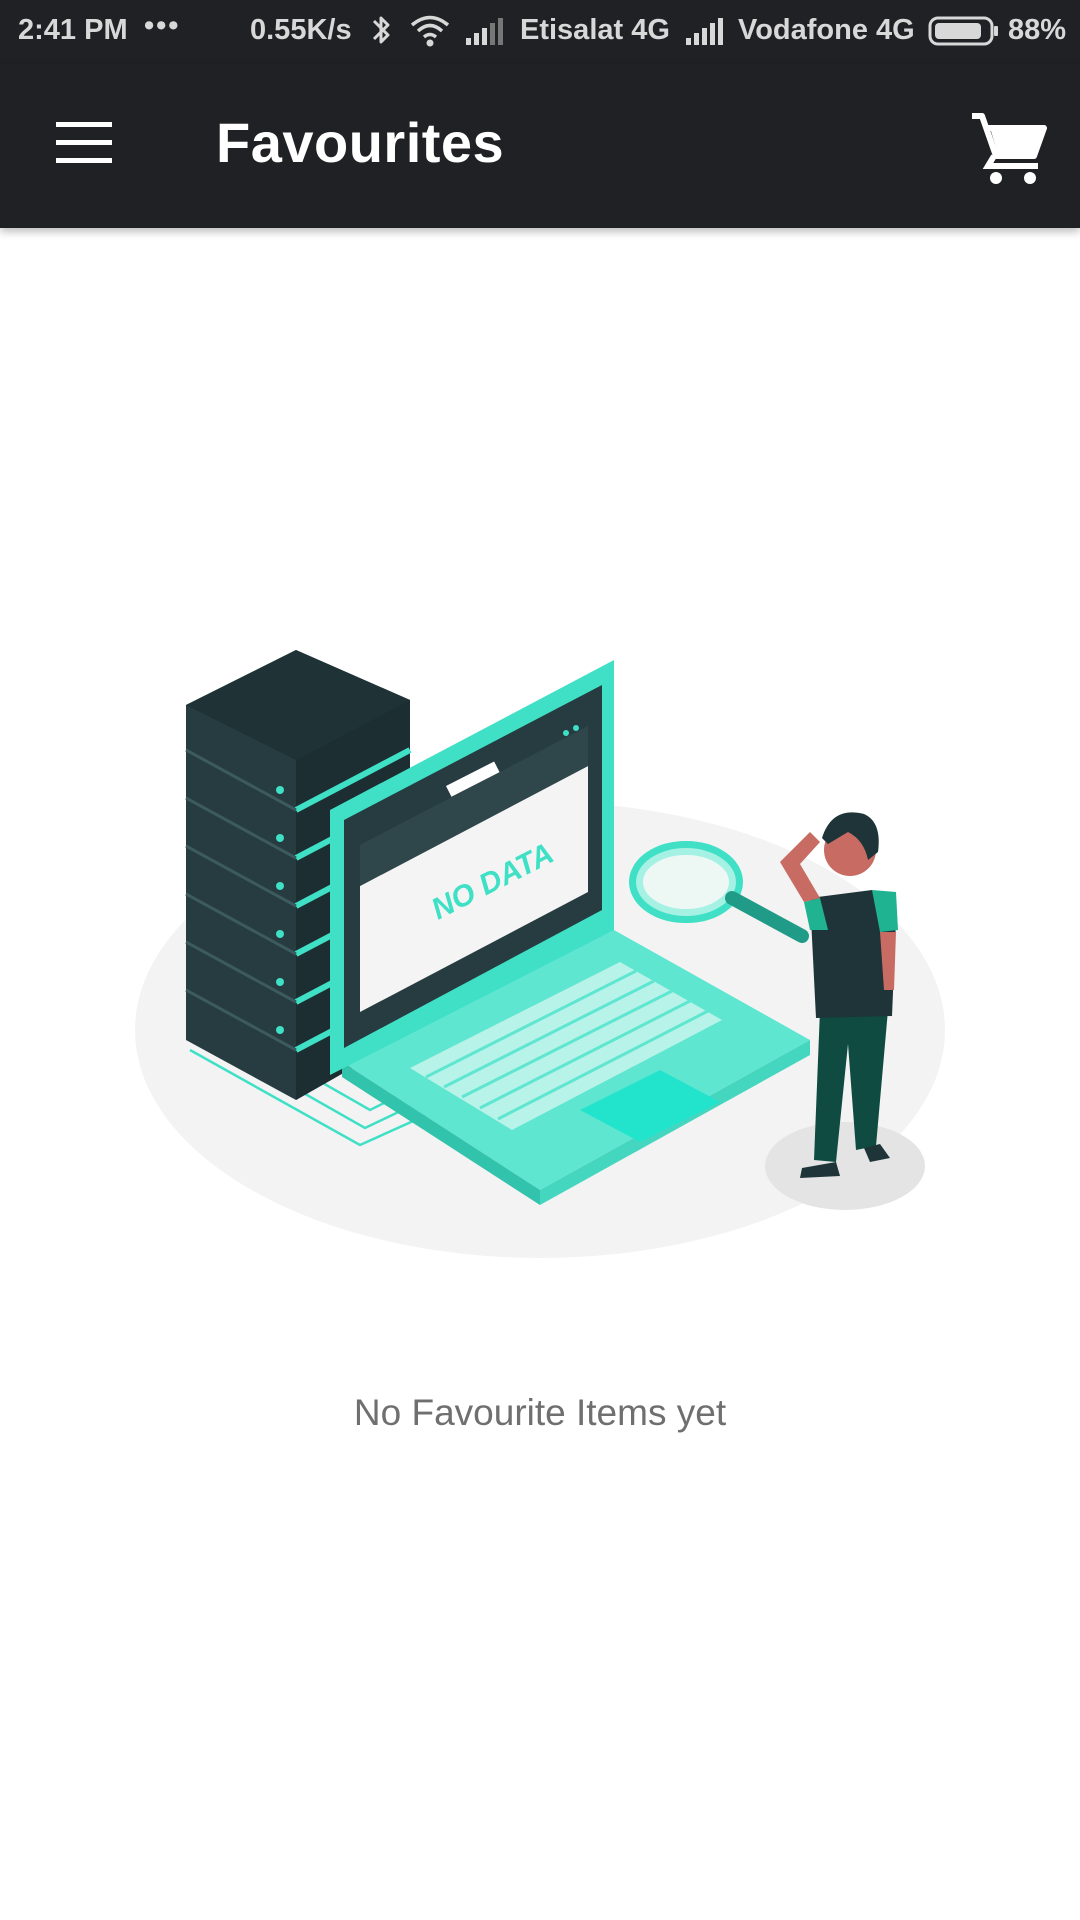  Describe the element at coordinates (1037, 30) in the screenshot. I see `battery-percent: 88%` at that location.